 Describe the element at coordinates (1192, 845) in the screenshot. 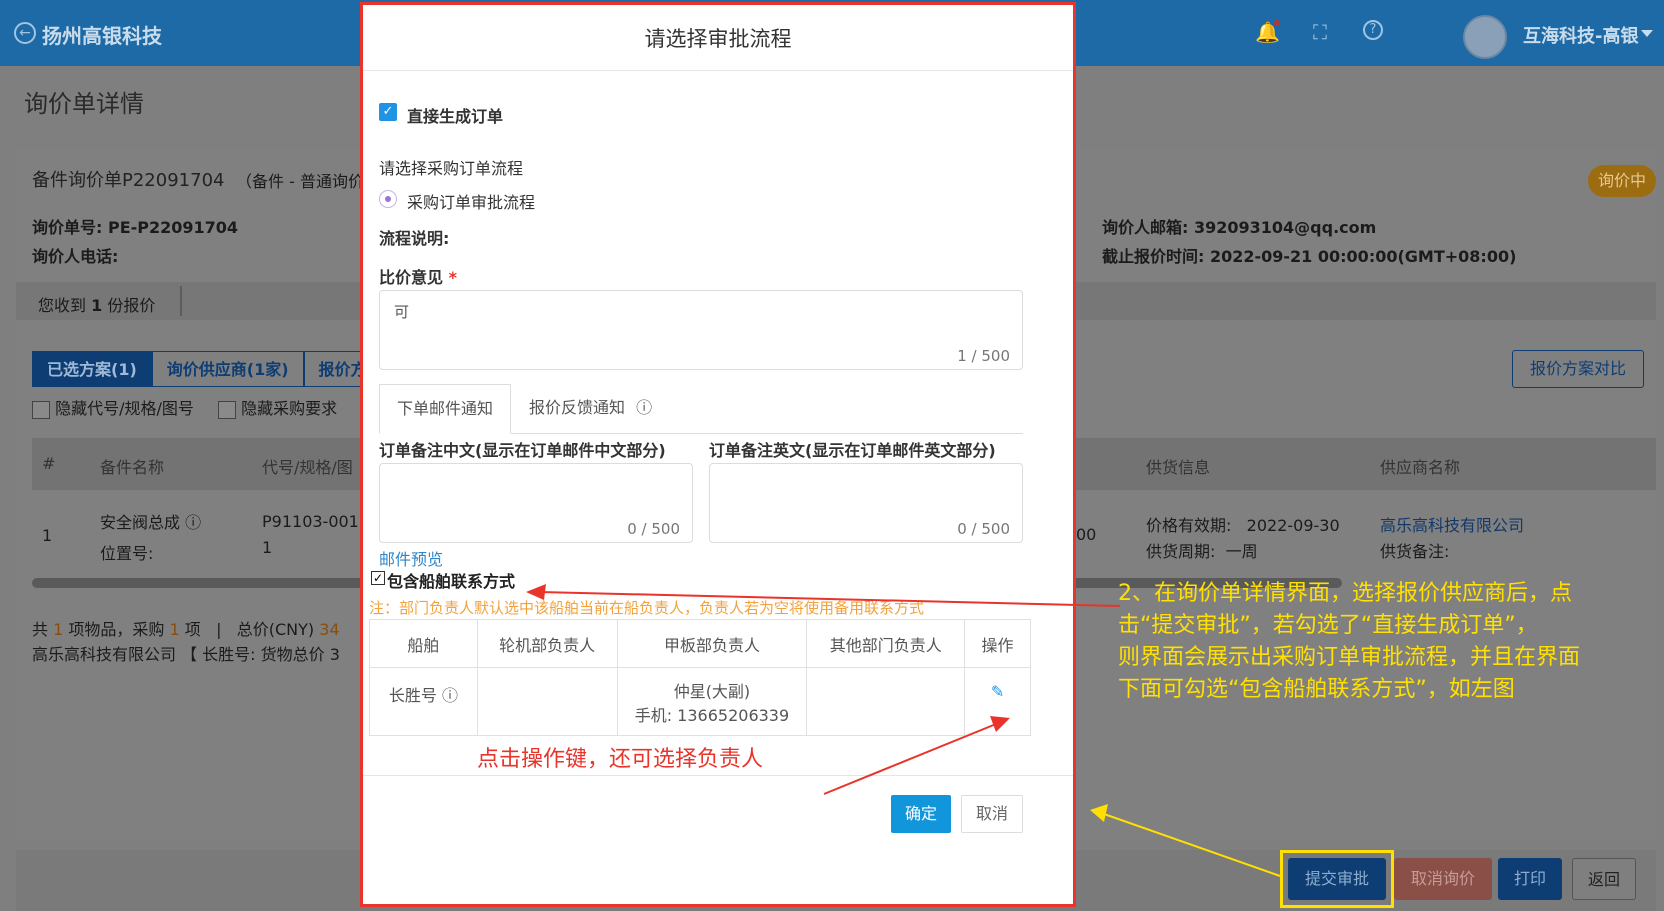

I see `arrow-to-modal` at that location.